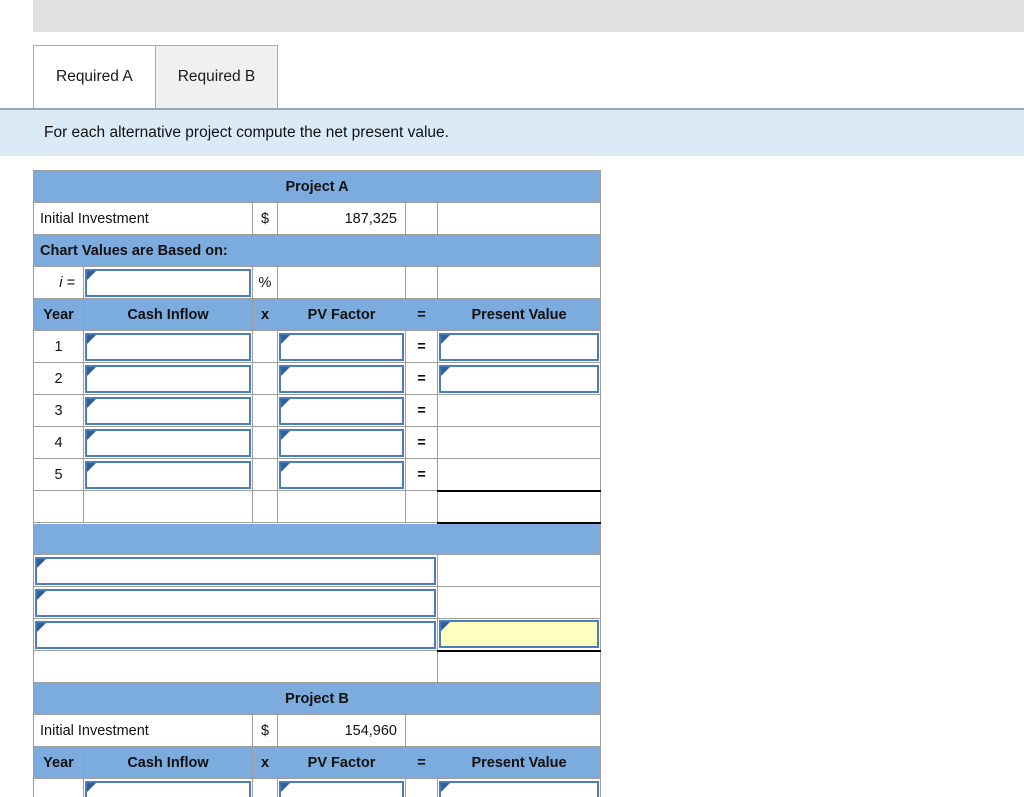  I want to click on net-present-value-input, so click(519, 634).